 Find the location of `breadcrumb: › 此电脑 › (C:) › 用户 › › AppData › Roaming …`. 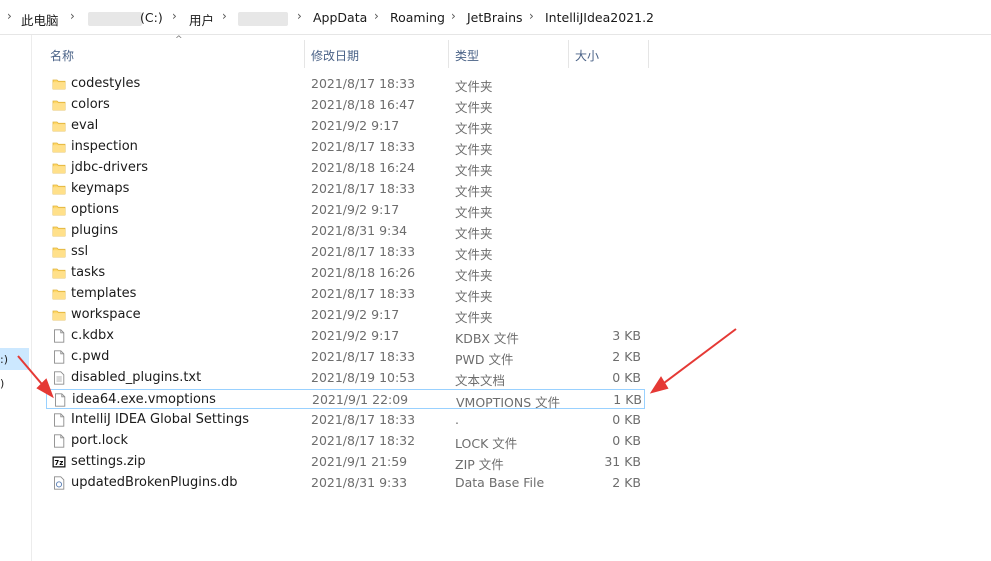

breadcrumb: › 此电脑 › (C:) › 用户 › › AppData › Roaming … is located at coordinates (495, 17).